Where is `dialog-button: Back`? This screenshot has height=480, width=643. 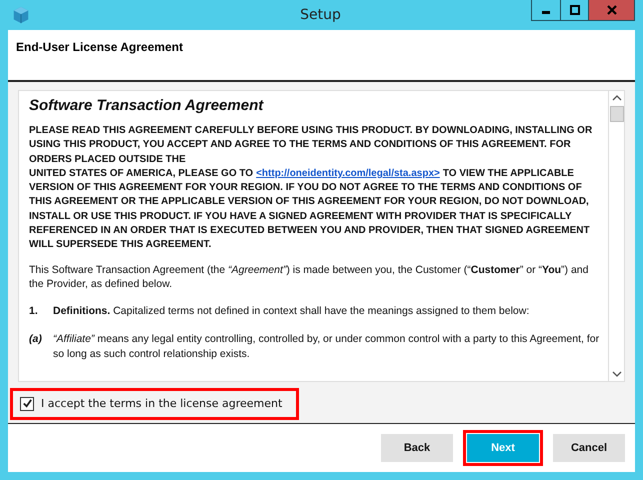
dialog-button: Back is located at coordinates (417, 448).